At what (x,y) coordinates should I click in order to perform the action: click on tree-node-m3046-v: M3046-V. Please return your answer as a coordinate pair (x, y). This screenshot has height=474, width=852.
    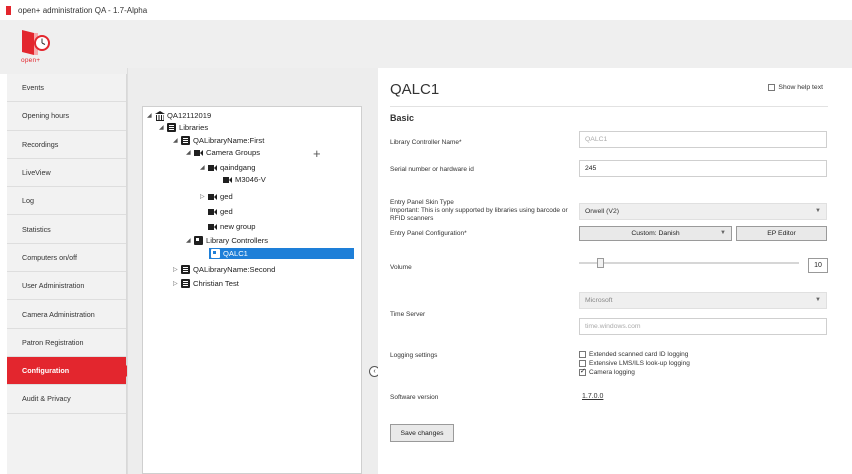
    Looking at the image, I should click on (244, 179).